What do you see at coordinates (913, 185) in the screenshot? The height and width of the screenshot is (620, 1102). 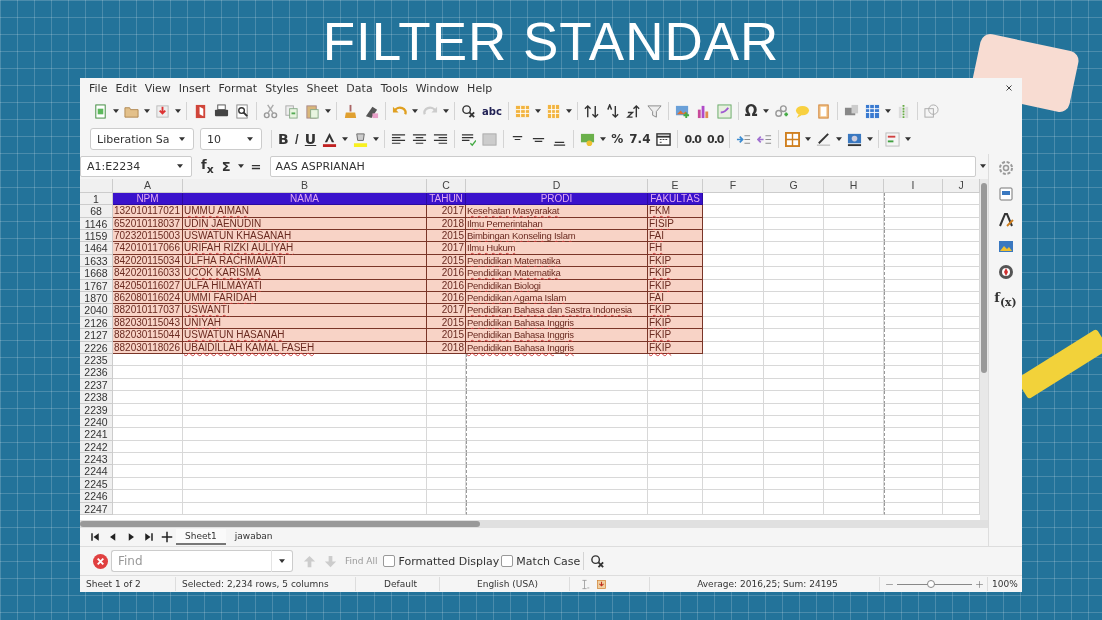 I see `column-header: I` at bounding box center [913, 185].